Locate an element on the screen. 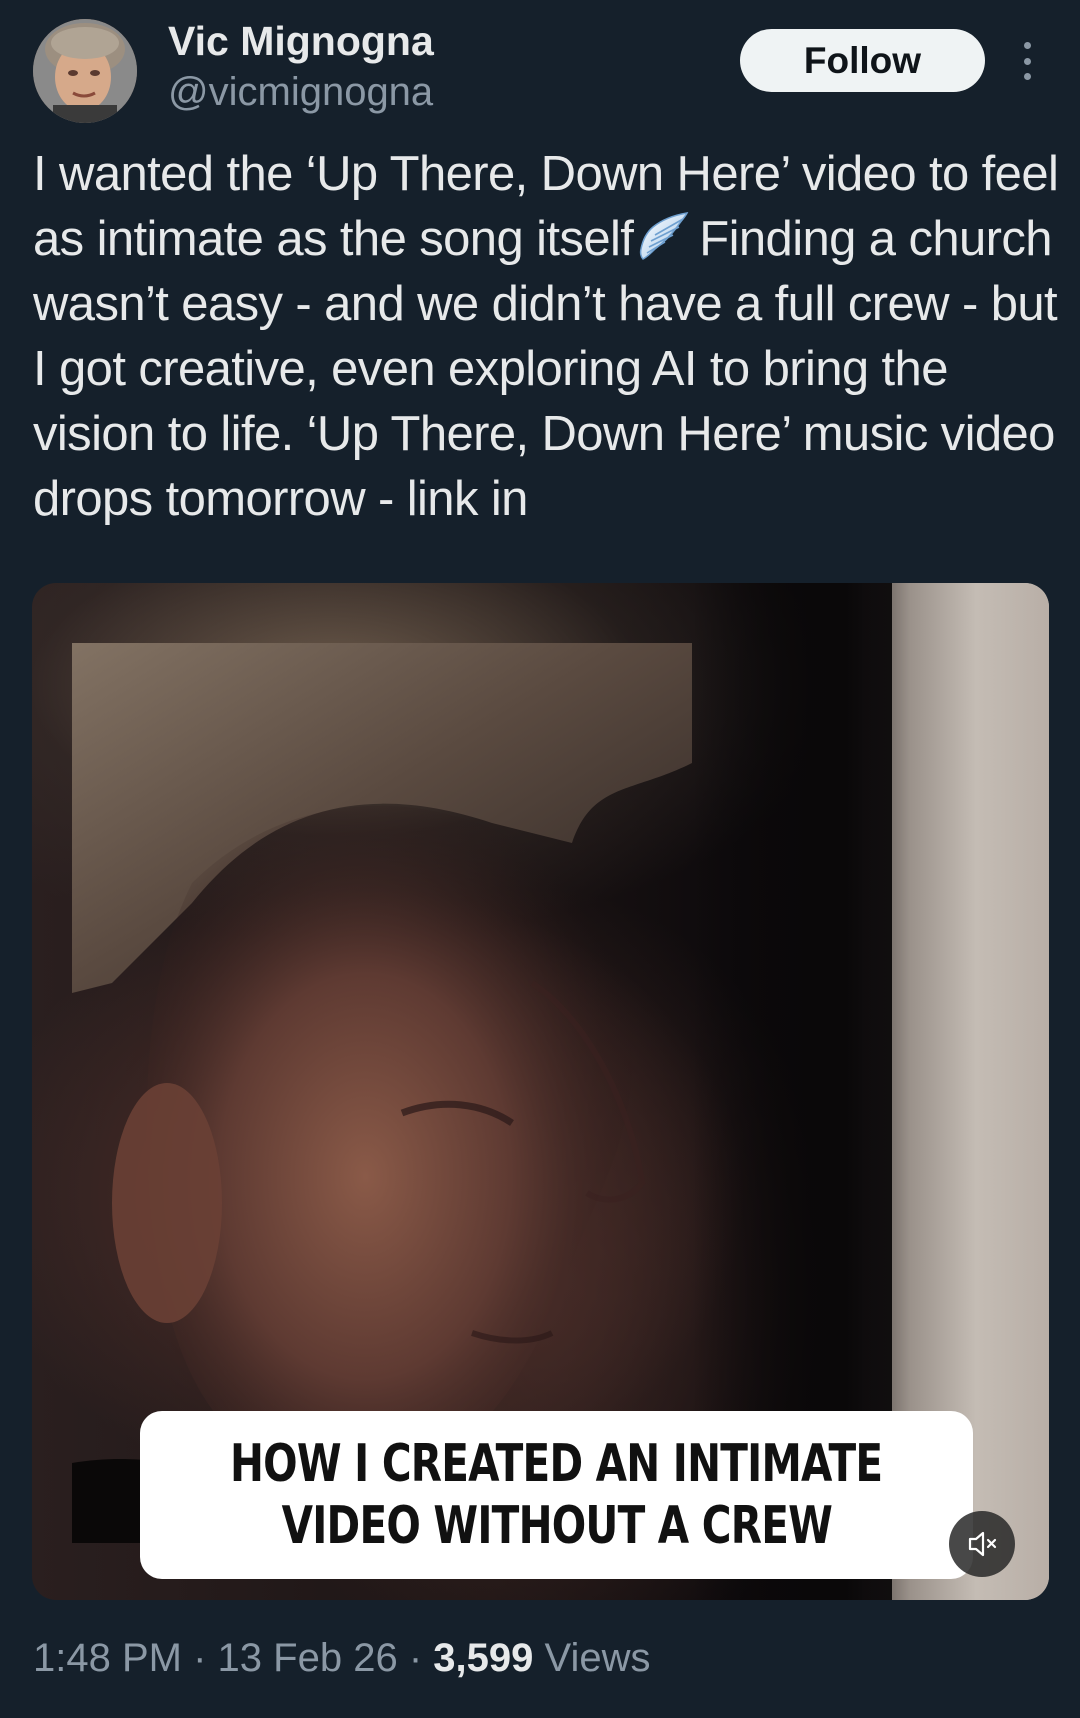 The image size is (1080, 1718). caption-line-1: HOW I CREATED AN INTIMATE is located at coordinates (556, 1464).